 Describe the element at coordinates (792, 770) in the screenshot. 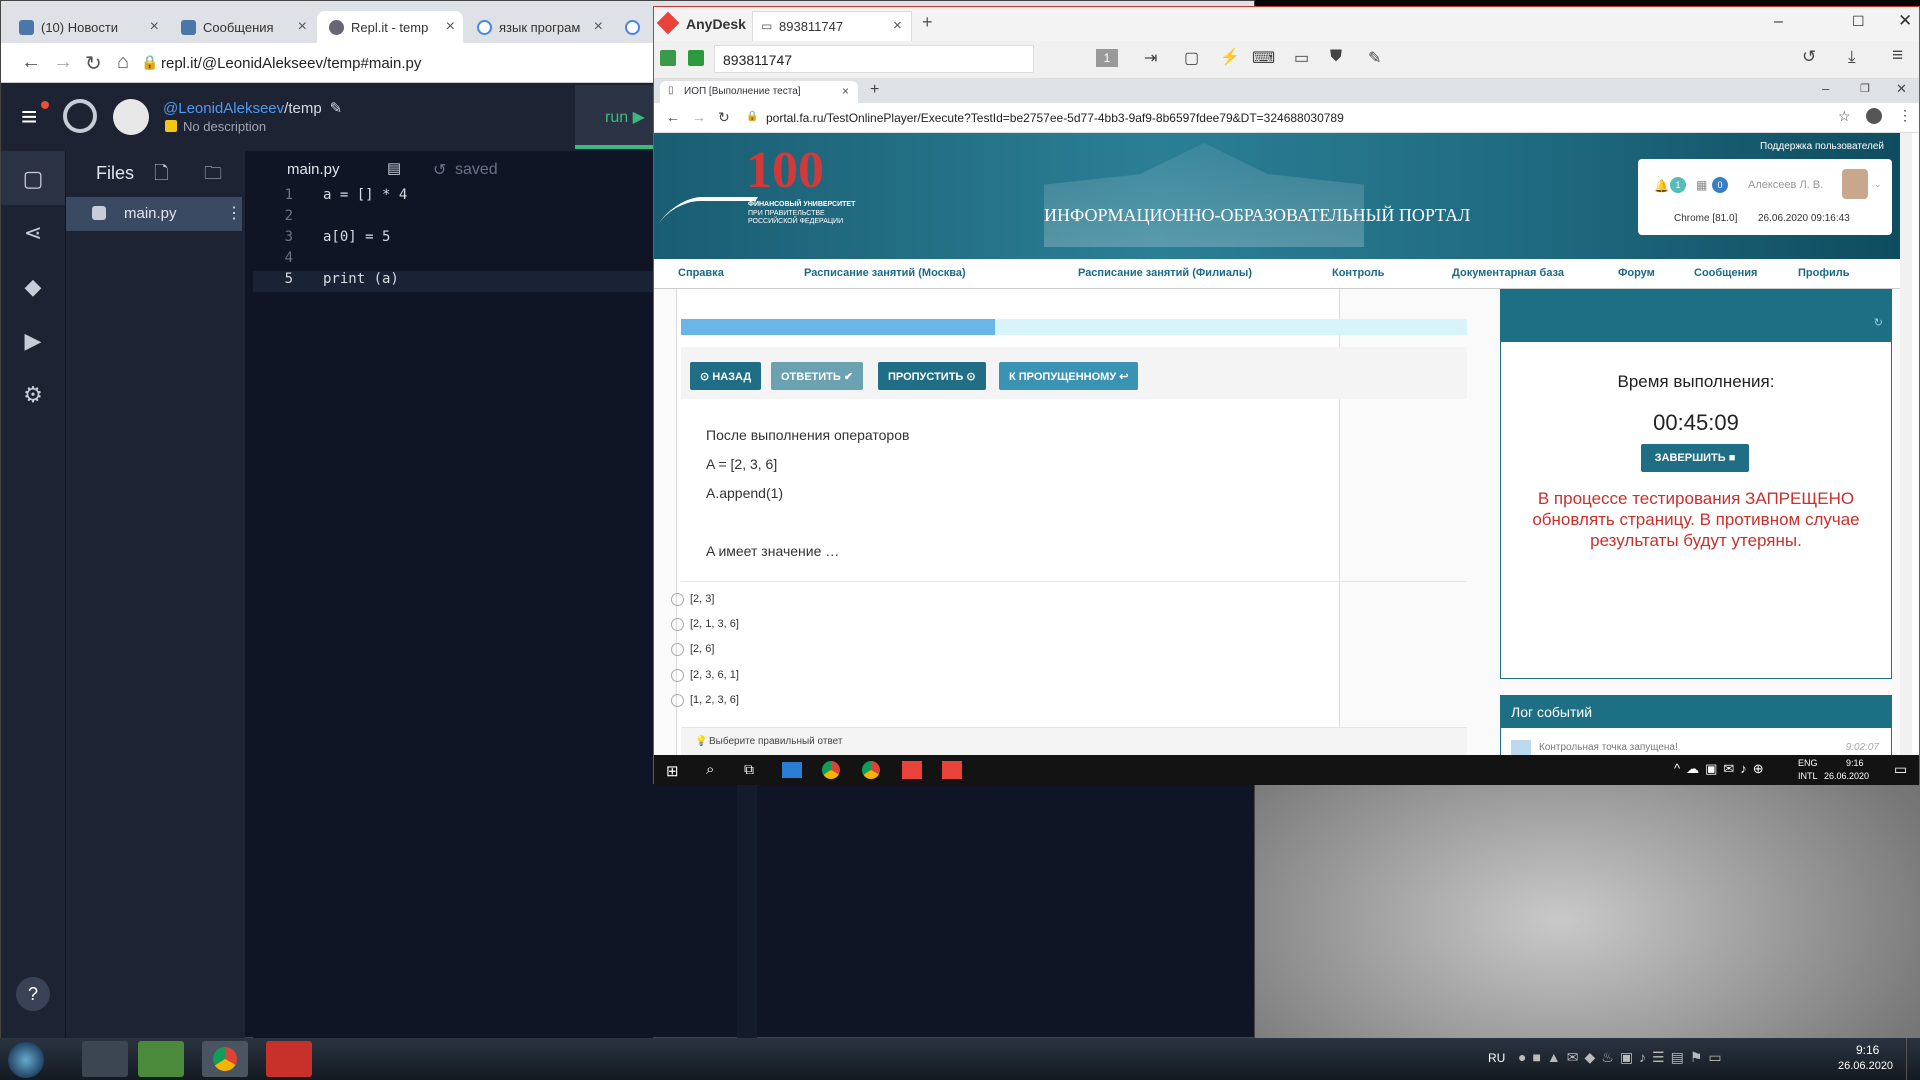

I see `mail-icon` at that location.